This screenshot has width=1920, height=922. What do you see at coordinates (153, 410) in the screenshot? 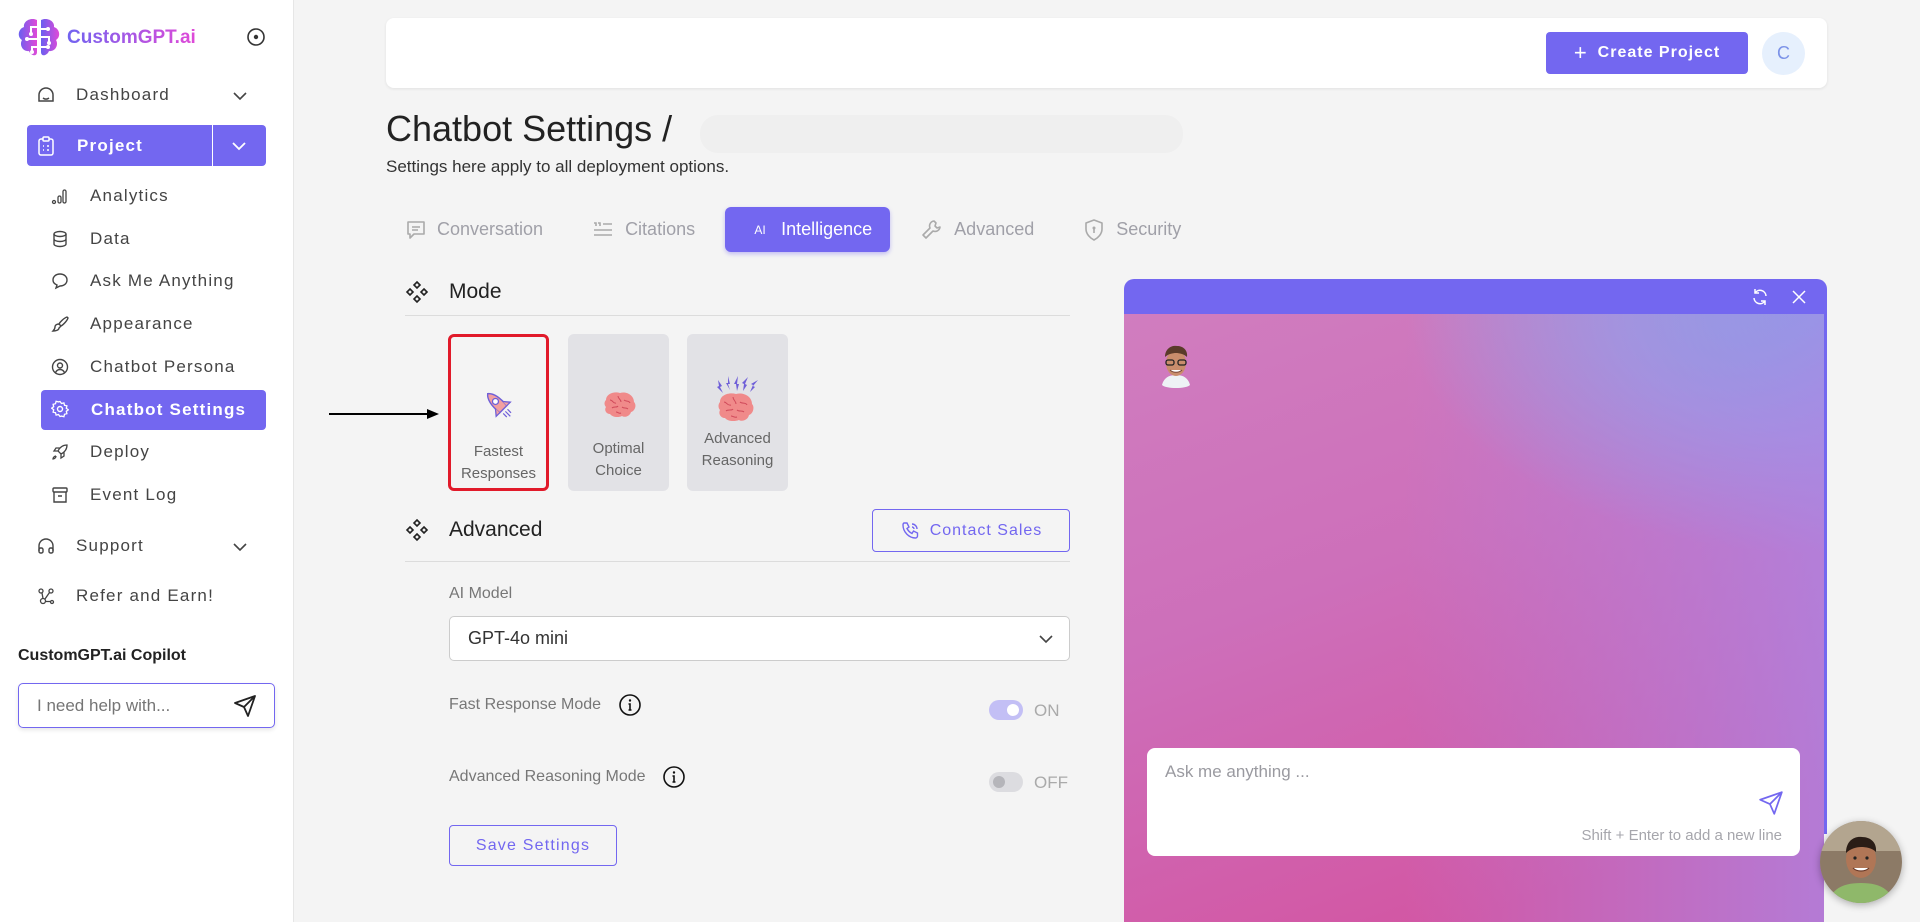
I see `sidebar-item-chatbot-settings: Chatbot Settings` at bounding box center [153, 410].